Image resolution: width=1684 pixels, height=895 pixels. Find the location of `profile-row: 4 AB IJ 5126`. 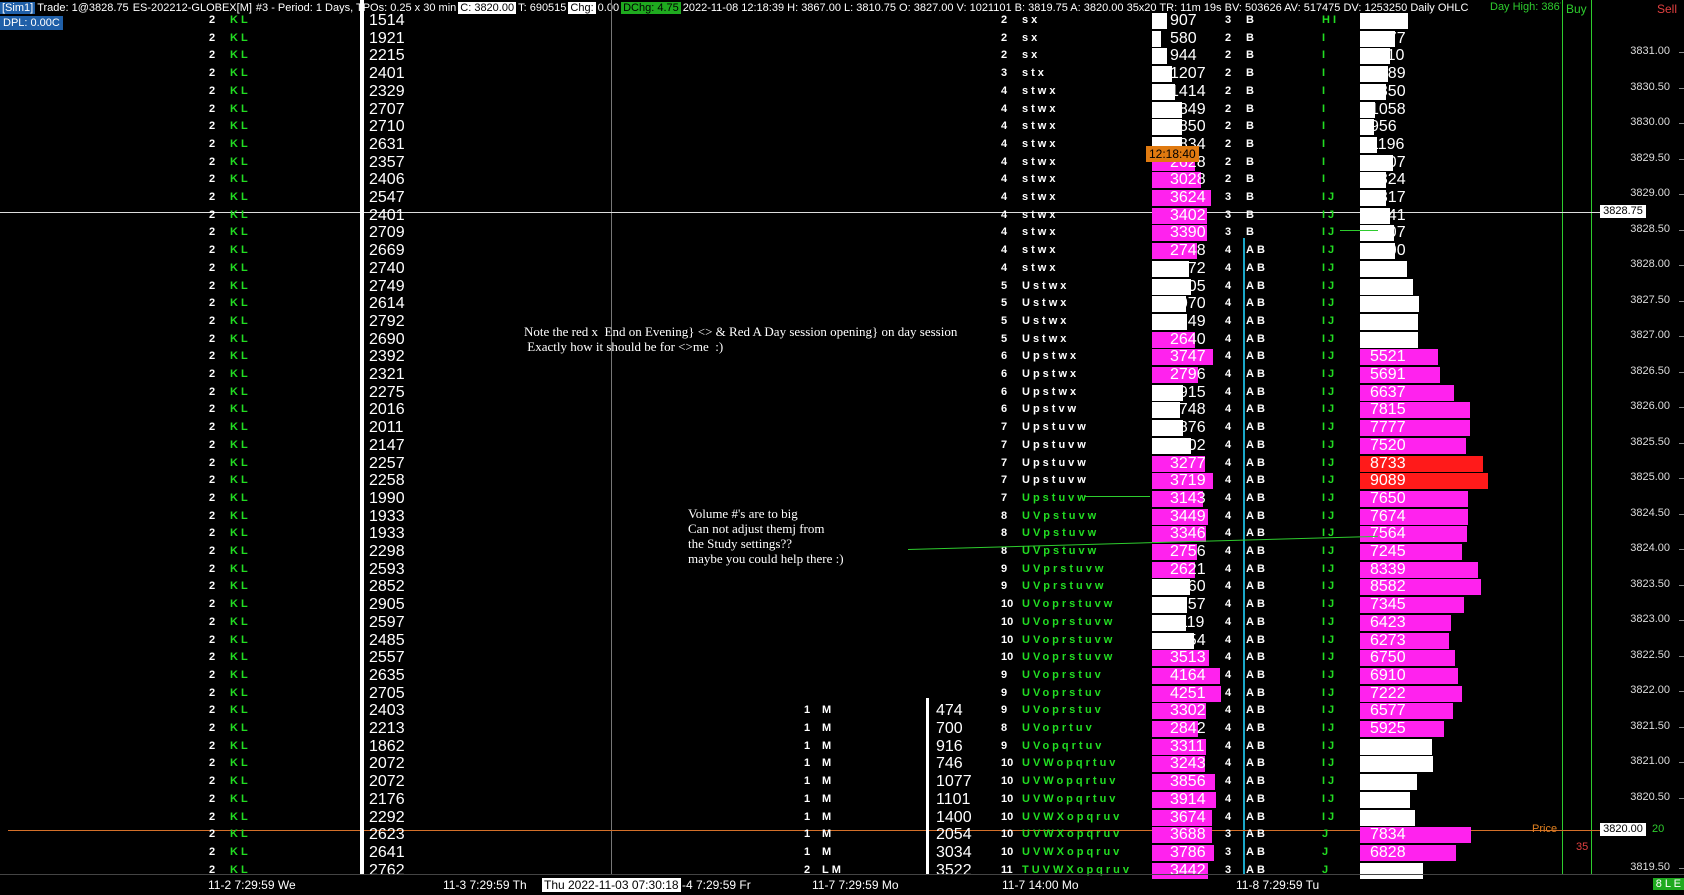

profile-row: 4 AB IJ 5126 is located at coordinates (800, 746).